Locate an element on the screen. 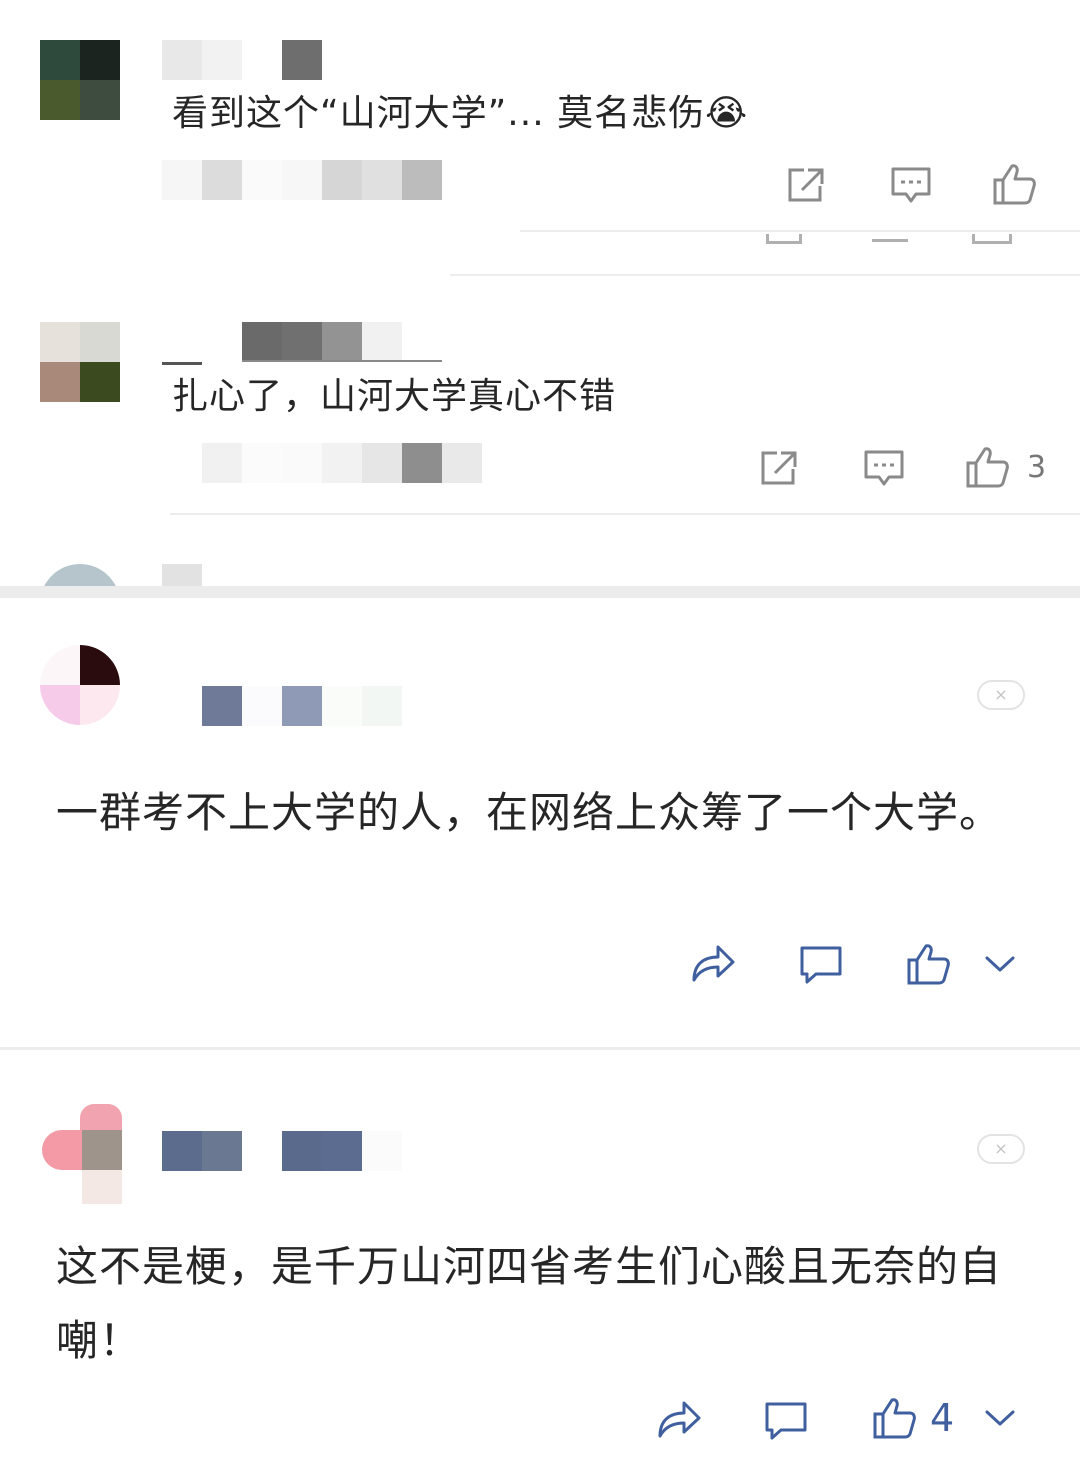  like-count: 3 is located at coordinates (1037, 467).